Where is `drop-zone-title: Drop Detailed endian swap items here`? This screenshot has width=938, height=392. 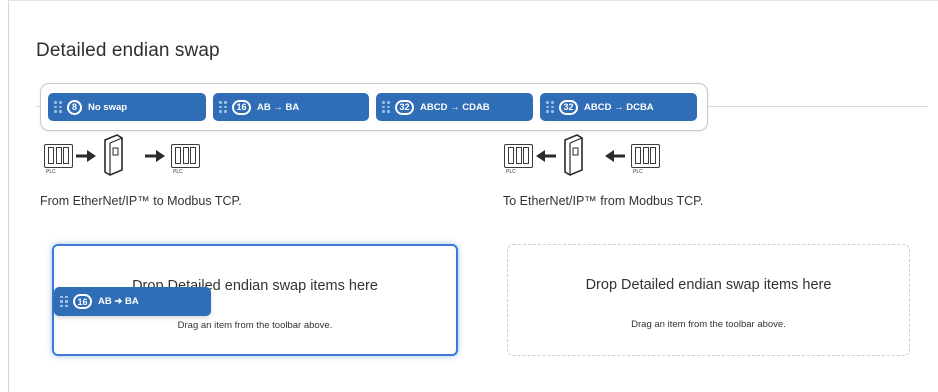
drop-zone-title: Drop Detailed endian swap items here is located at coordinates (708, 285).